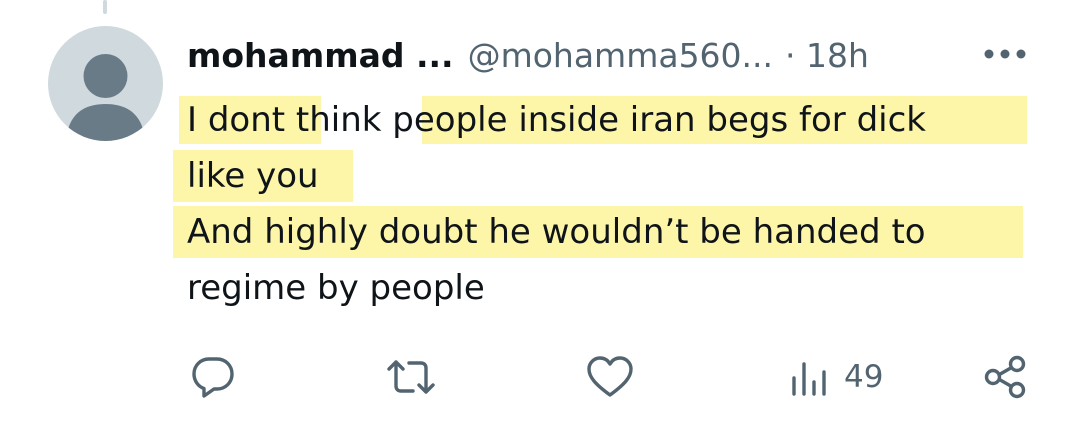 This screenshot has height=428, width=1080. I want to click on reply-button, so click(213, 377).